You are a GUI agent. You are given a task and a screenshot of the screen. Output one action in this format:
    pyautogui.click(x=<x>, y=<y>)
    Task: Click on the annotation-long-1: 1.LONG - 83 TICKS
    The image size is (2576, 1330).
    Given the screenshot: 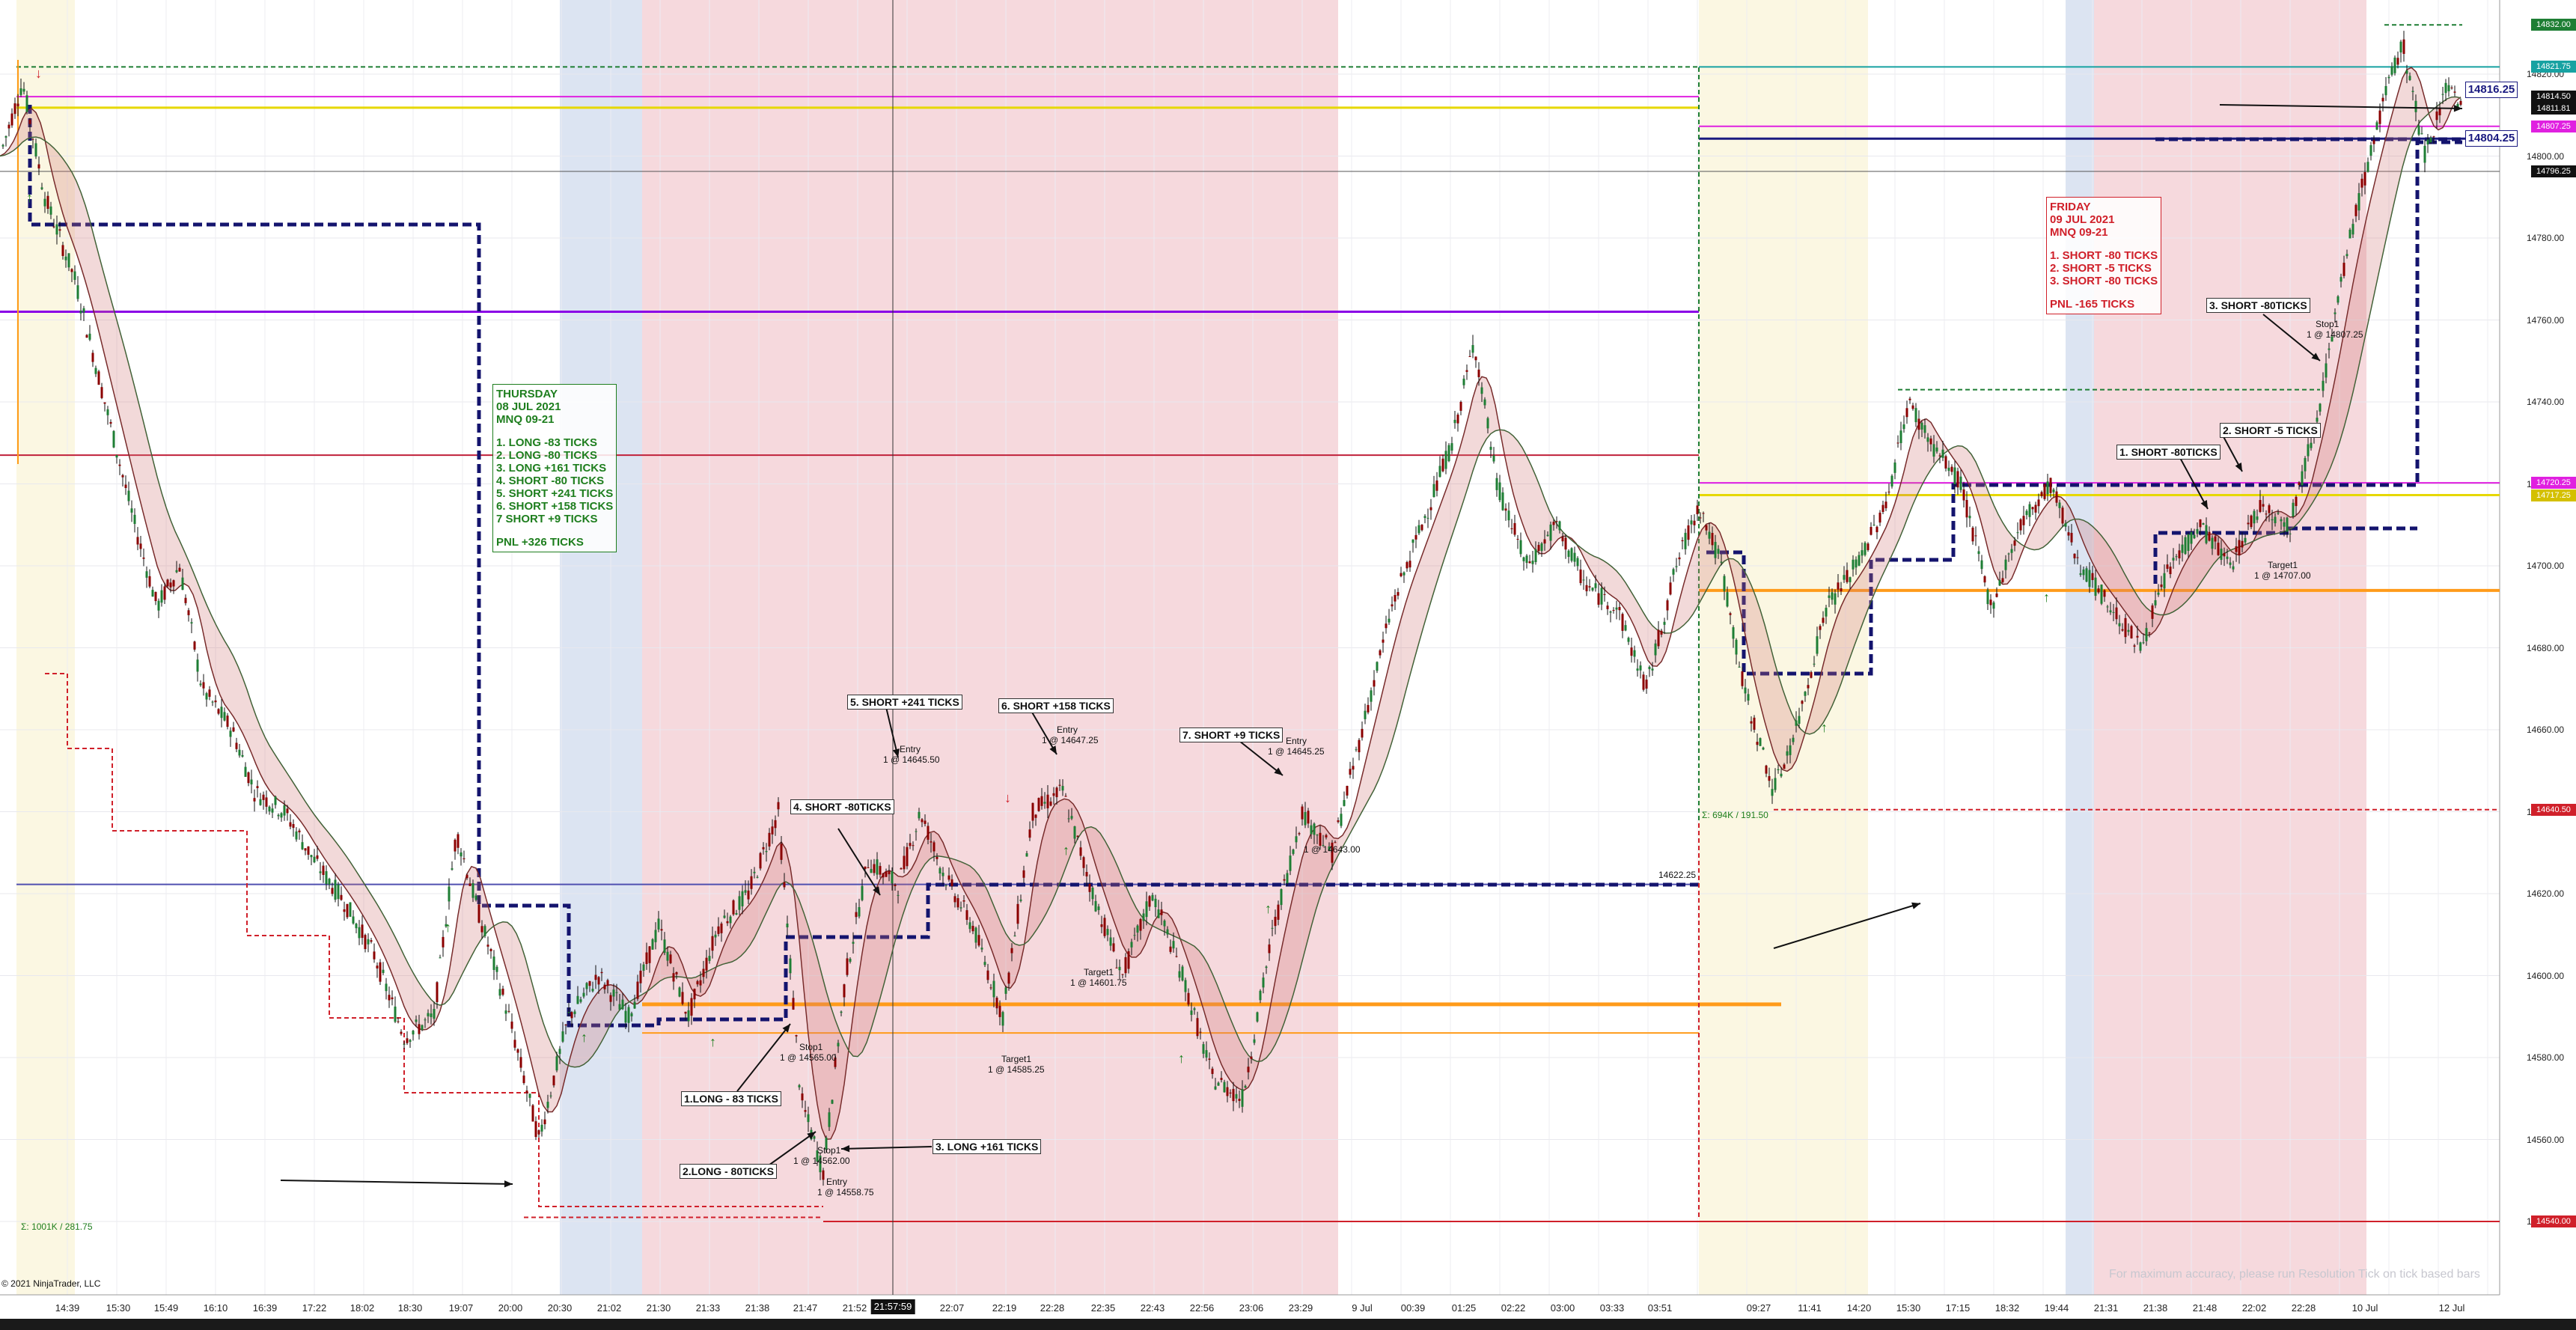 What is the action you would take?
    pyautogui.click(x=731, y=1098)
    